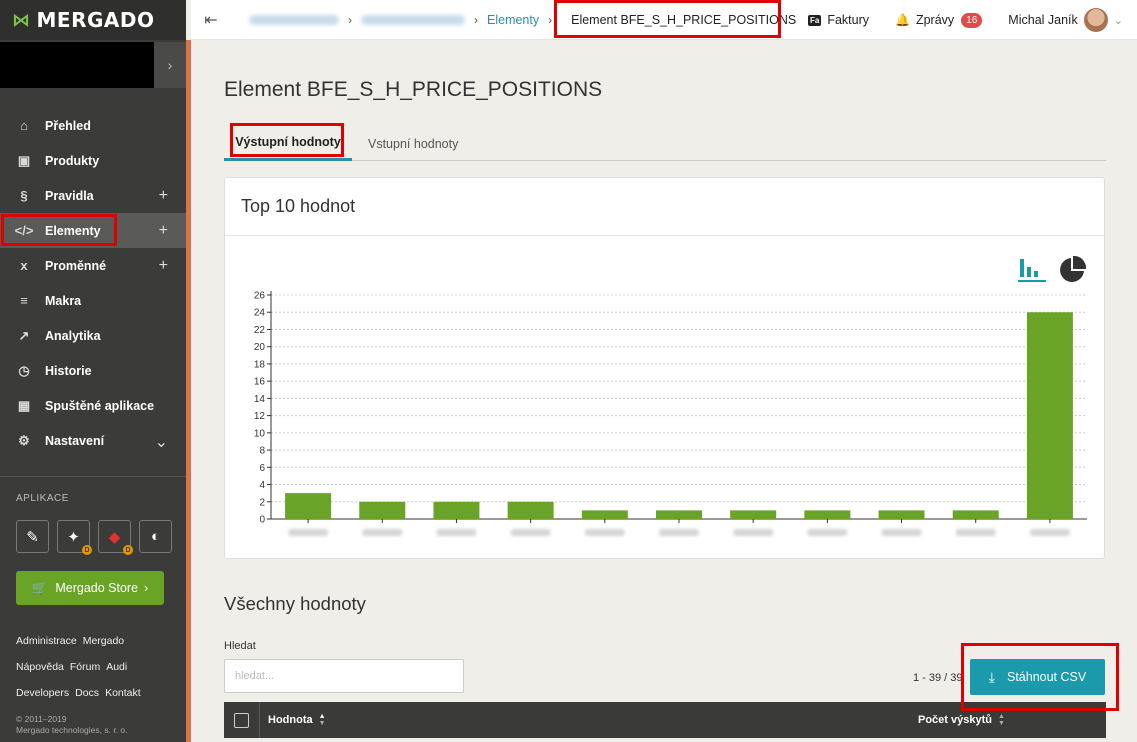 This screenshot has width=1137, height=742. I want to click on link-forum: Fórum, so click(85, 667).